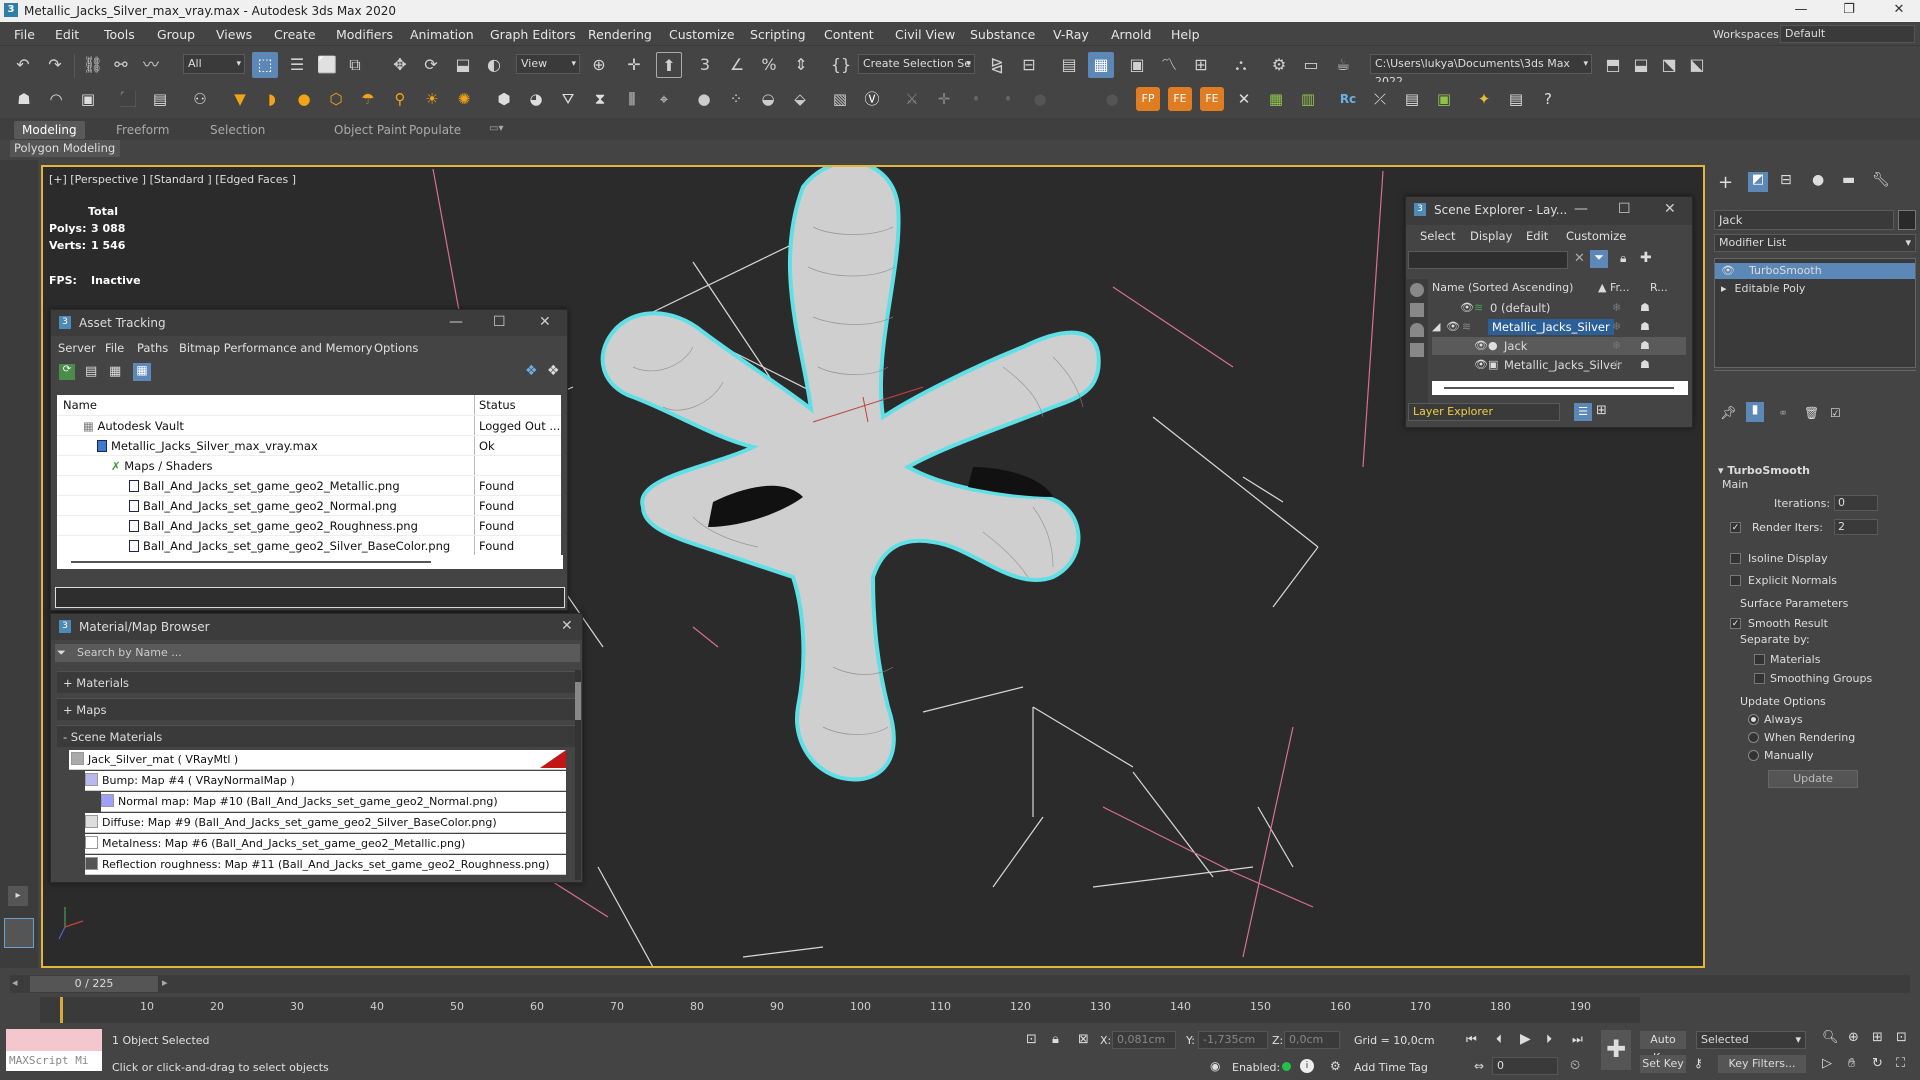 The width and height of the screenshot is (1920, 1080). What do you see at coordinates (737, 65) in the screenshot?
I see `angle-snap-icon: ∠` at bounding box center [737, 65].